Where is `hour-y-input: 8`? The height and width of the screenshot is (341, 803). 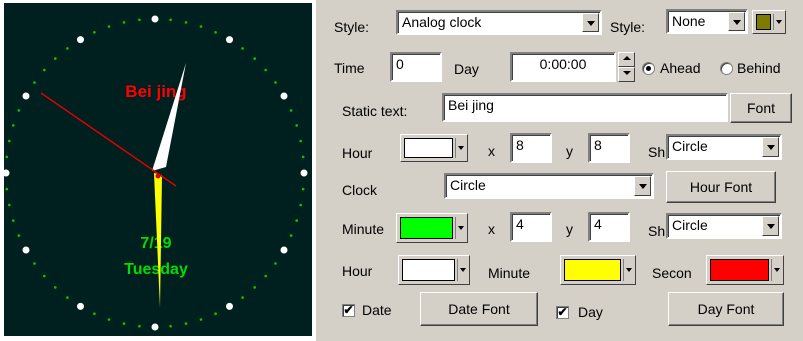 hour-y-input: 8 is located at coordinates (609, 148).